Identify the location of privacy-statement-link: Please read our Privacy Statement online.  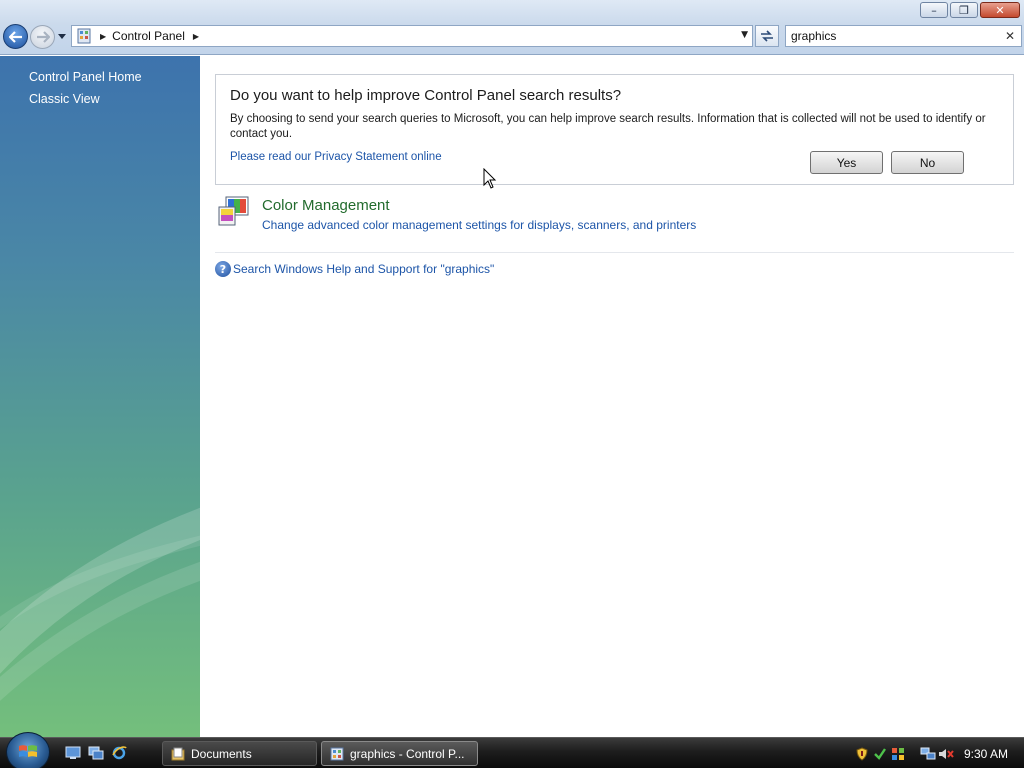
(336, 157).